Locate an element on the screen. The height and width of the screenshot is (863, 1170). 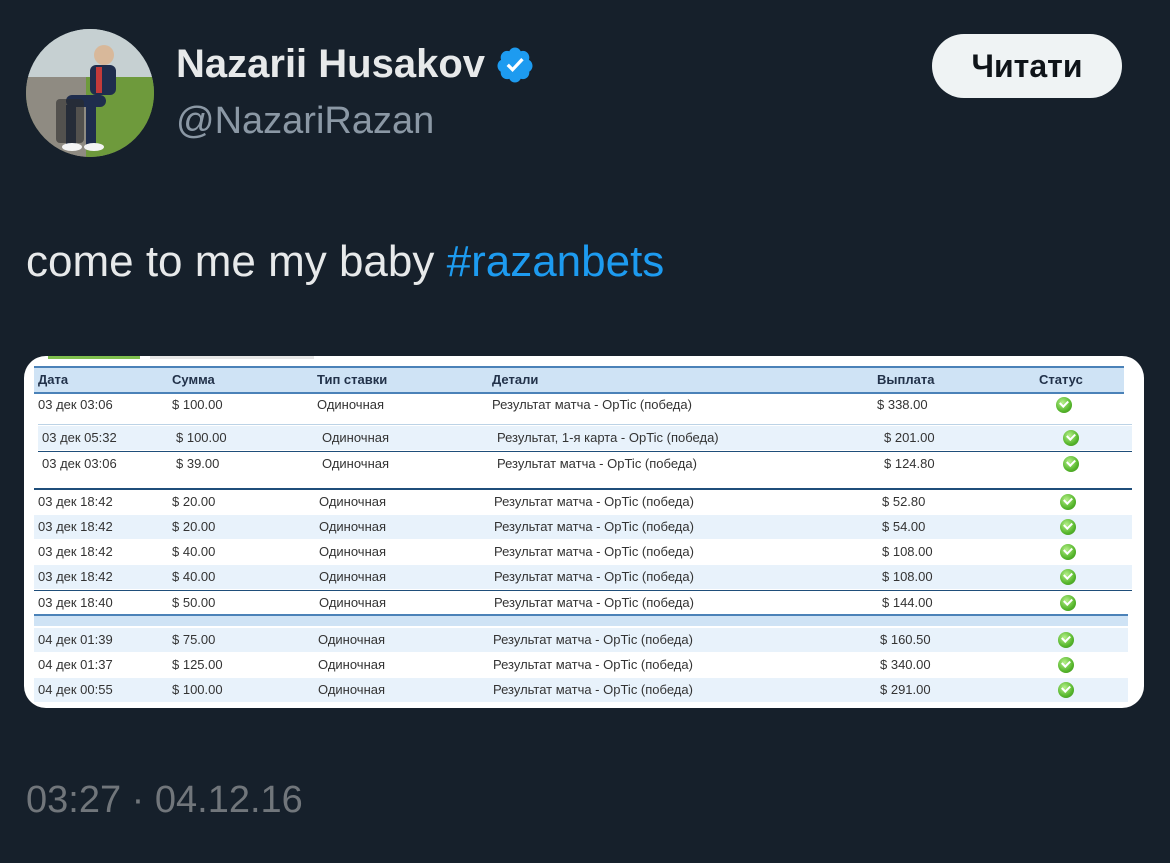
bet-payout: $ 338.00 is located at coordinates (902, 404).